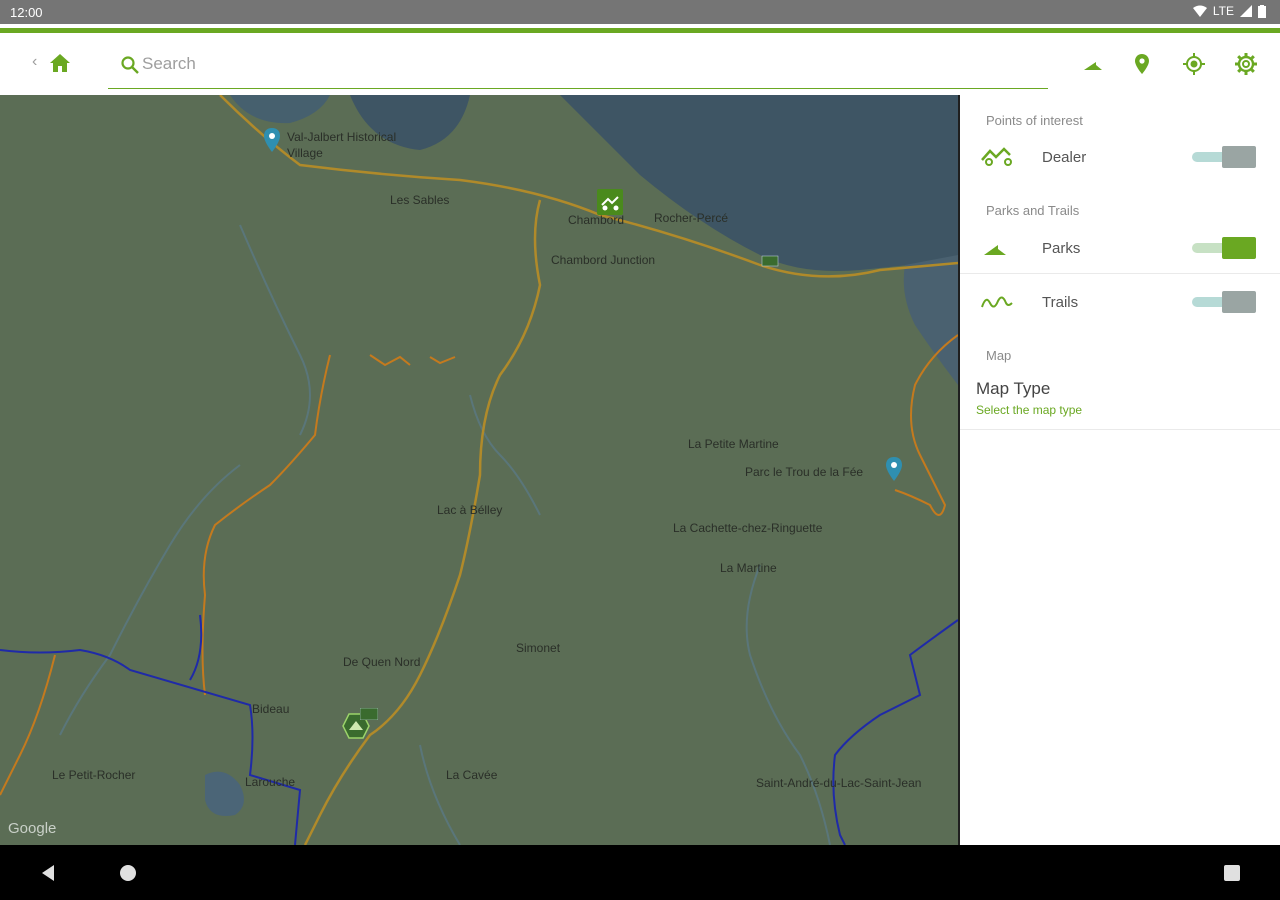 The height and width of the screenshot is (900, 1280). Describe the element at coordinates (1061, 248) in the screenshot. I see `parks-label: Parks` at that location.